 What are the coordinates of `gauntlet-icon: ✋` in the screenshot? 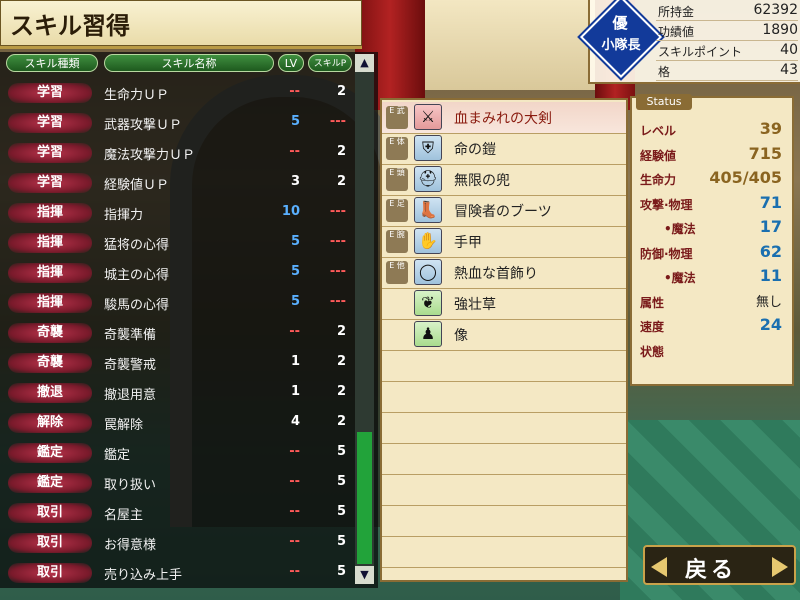 It's located at (428, 241).